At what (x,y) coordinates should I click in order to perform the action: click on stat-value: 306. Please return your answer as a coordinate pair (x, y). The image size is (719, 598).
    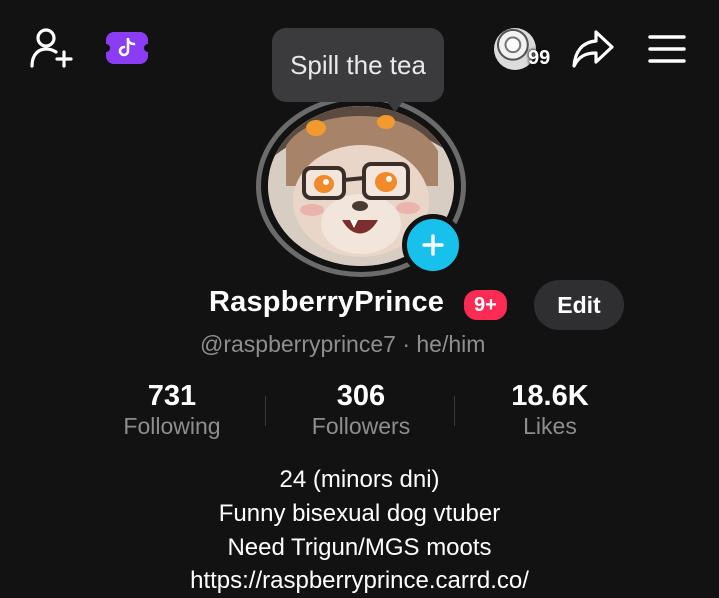
    Looking at the image, I should click on (361, 396).